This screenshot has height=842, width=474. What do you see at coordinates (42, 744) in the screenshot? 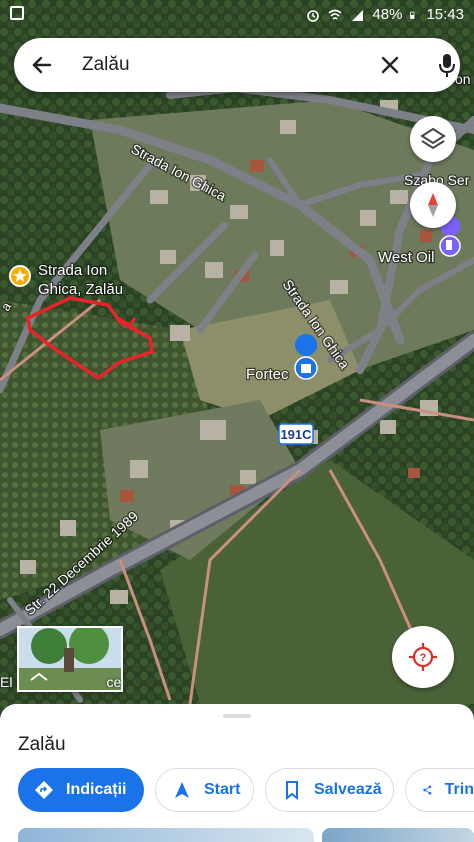
I see `place-title: Zalău` at bounding box center [42, 744].